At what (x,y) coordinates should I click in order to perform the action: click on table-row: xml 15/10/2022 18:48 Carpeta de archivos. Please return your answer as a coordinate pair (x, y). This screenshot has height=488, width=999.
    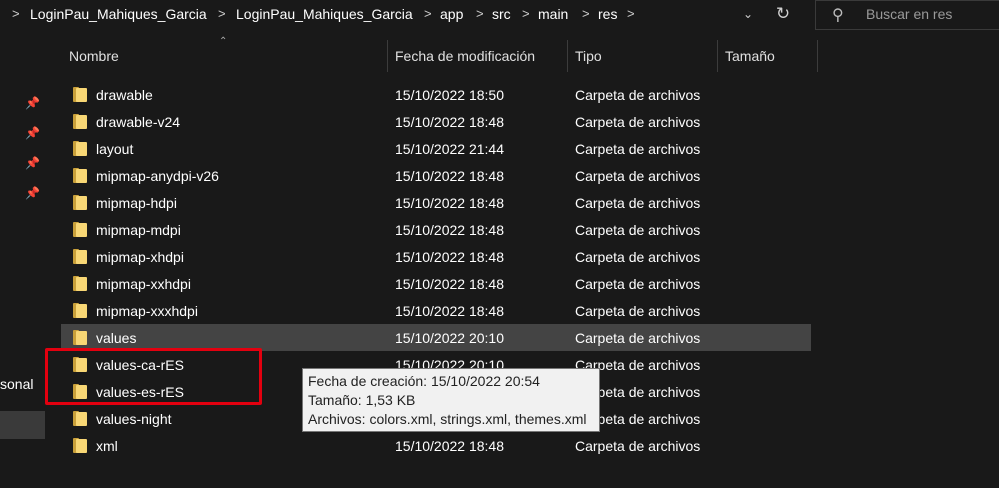
    Looking at the image, I should click on (436, 445).